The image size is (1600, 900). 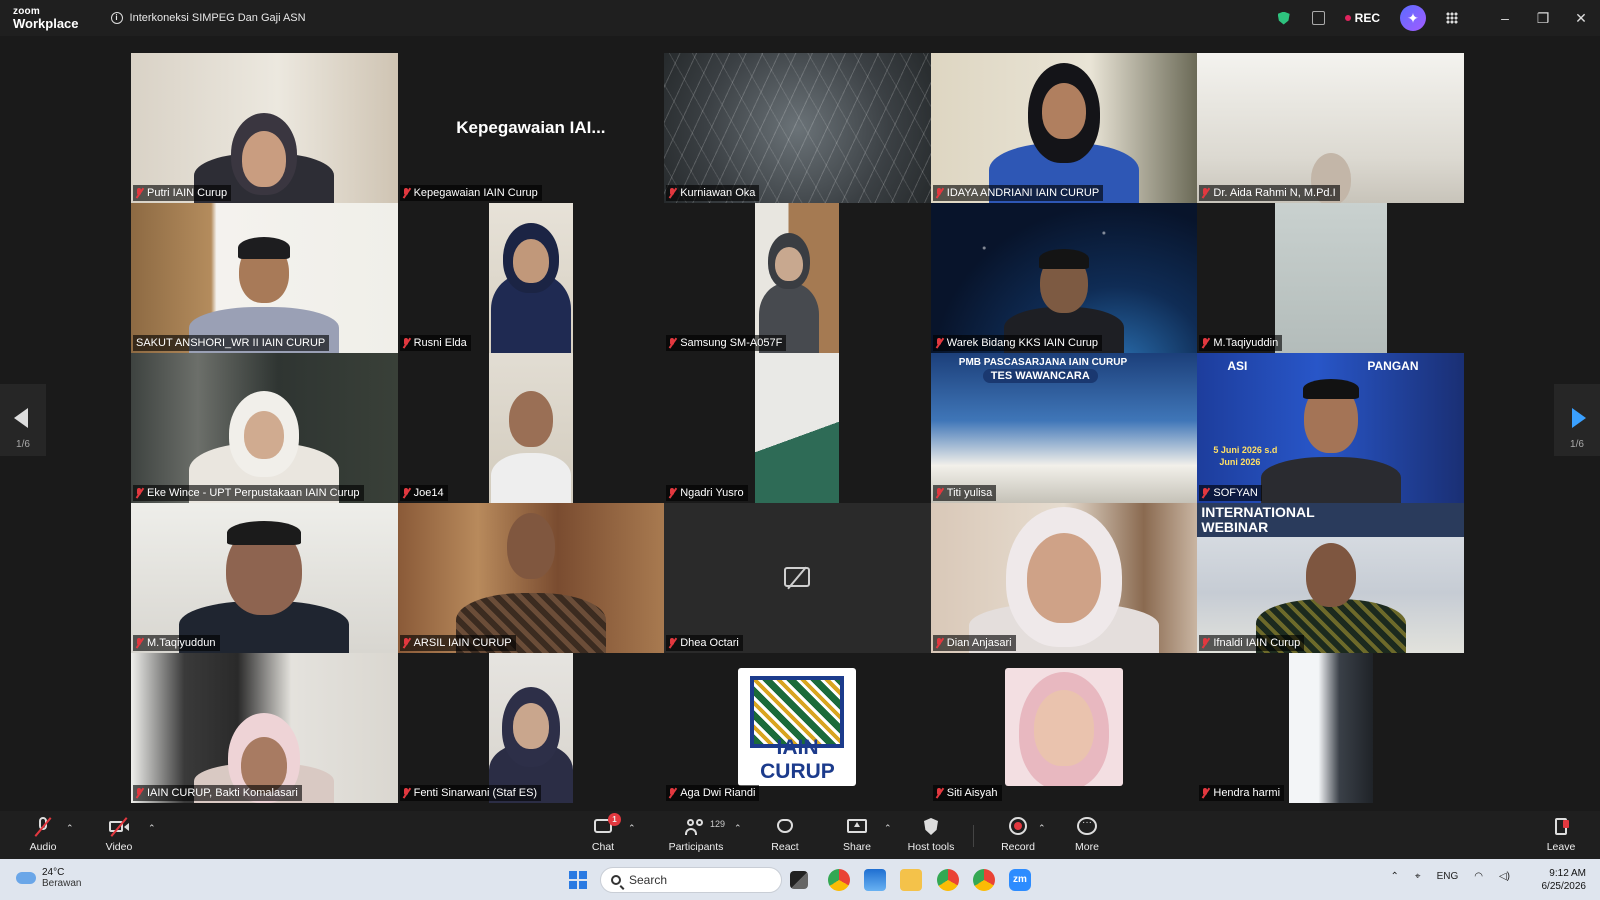 What do you see at coordinates (531, 728) in the screenshot?
I see `participant-tile: Fenti Sinarwani (Staf ES)` at bounding box center [531, 728].